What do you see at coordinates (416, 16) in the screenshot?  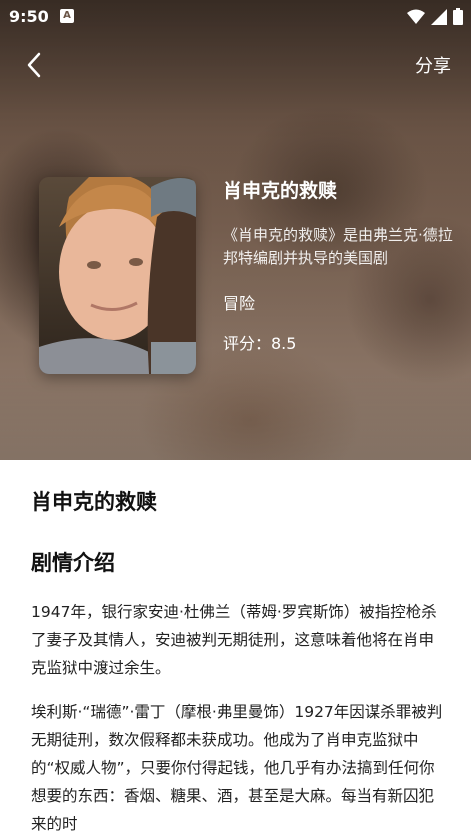 I see `wifi-icon` at bounding box center [416, 16].